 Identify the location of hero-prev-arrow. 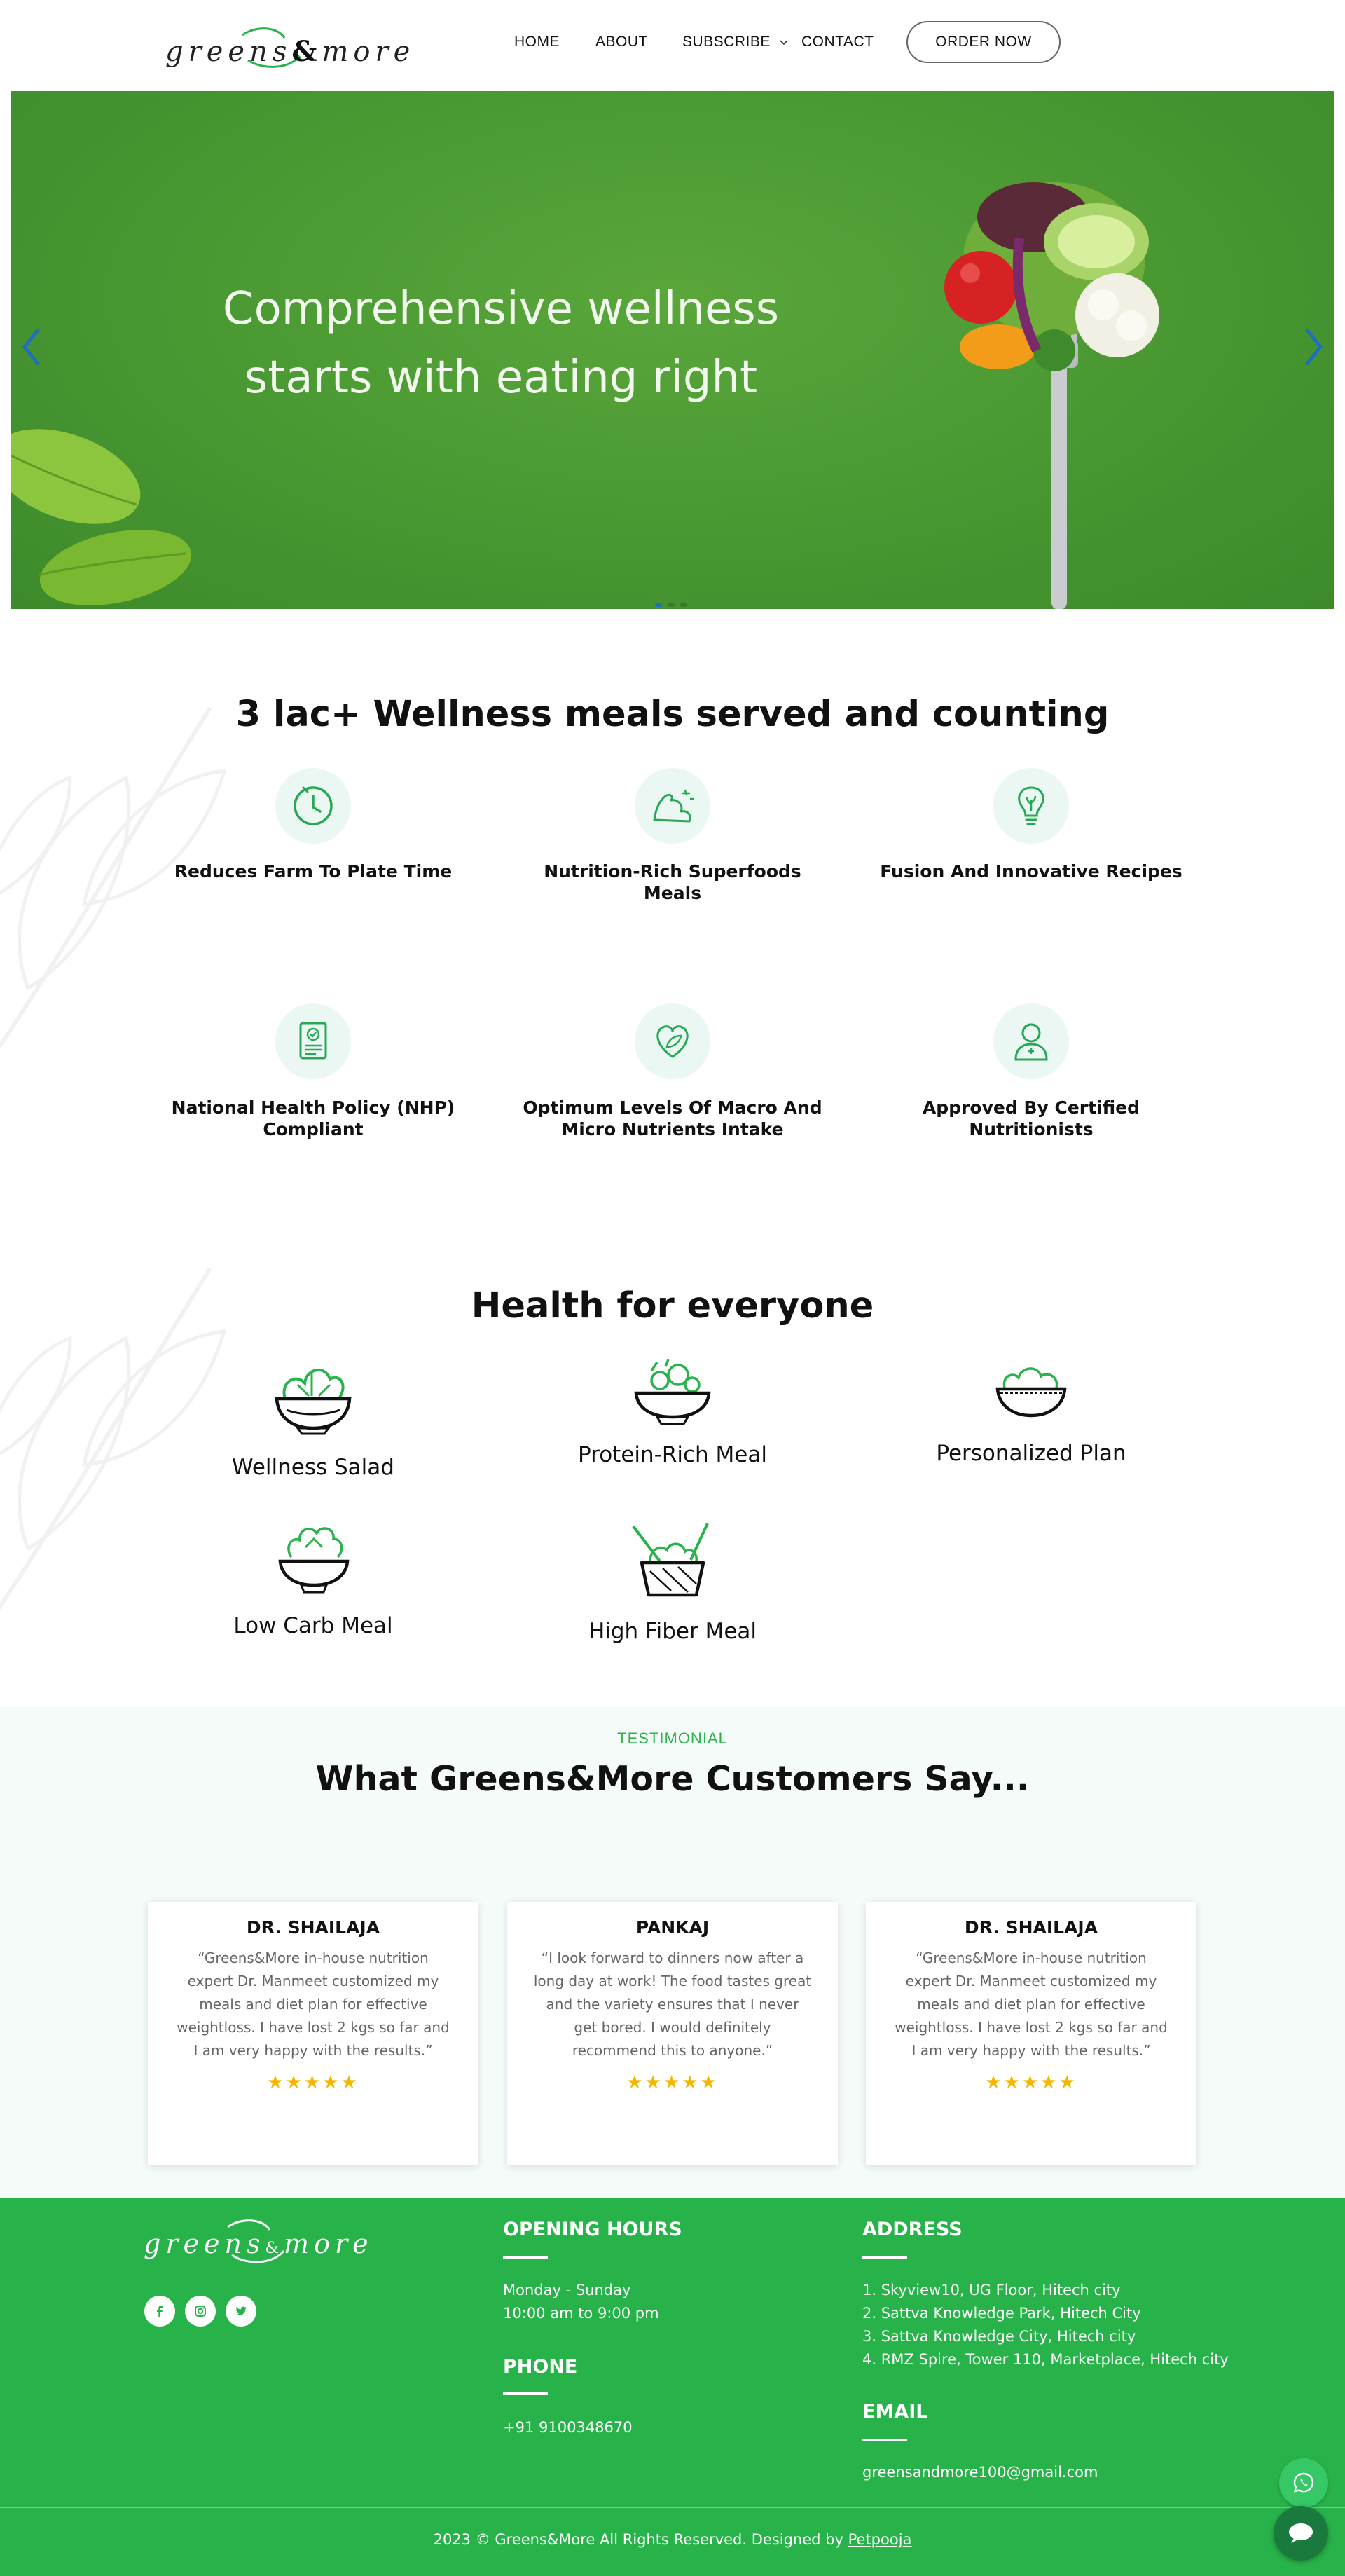
(32, 346).